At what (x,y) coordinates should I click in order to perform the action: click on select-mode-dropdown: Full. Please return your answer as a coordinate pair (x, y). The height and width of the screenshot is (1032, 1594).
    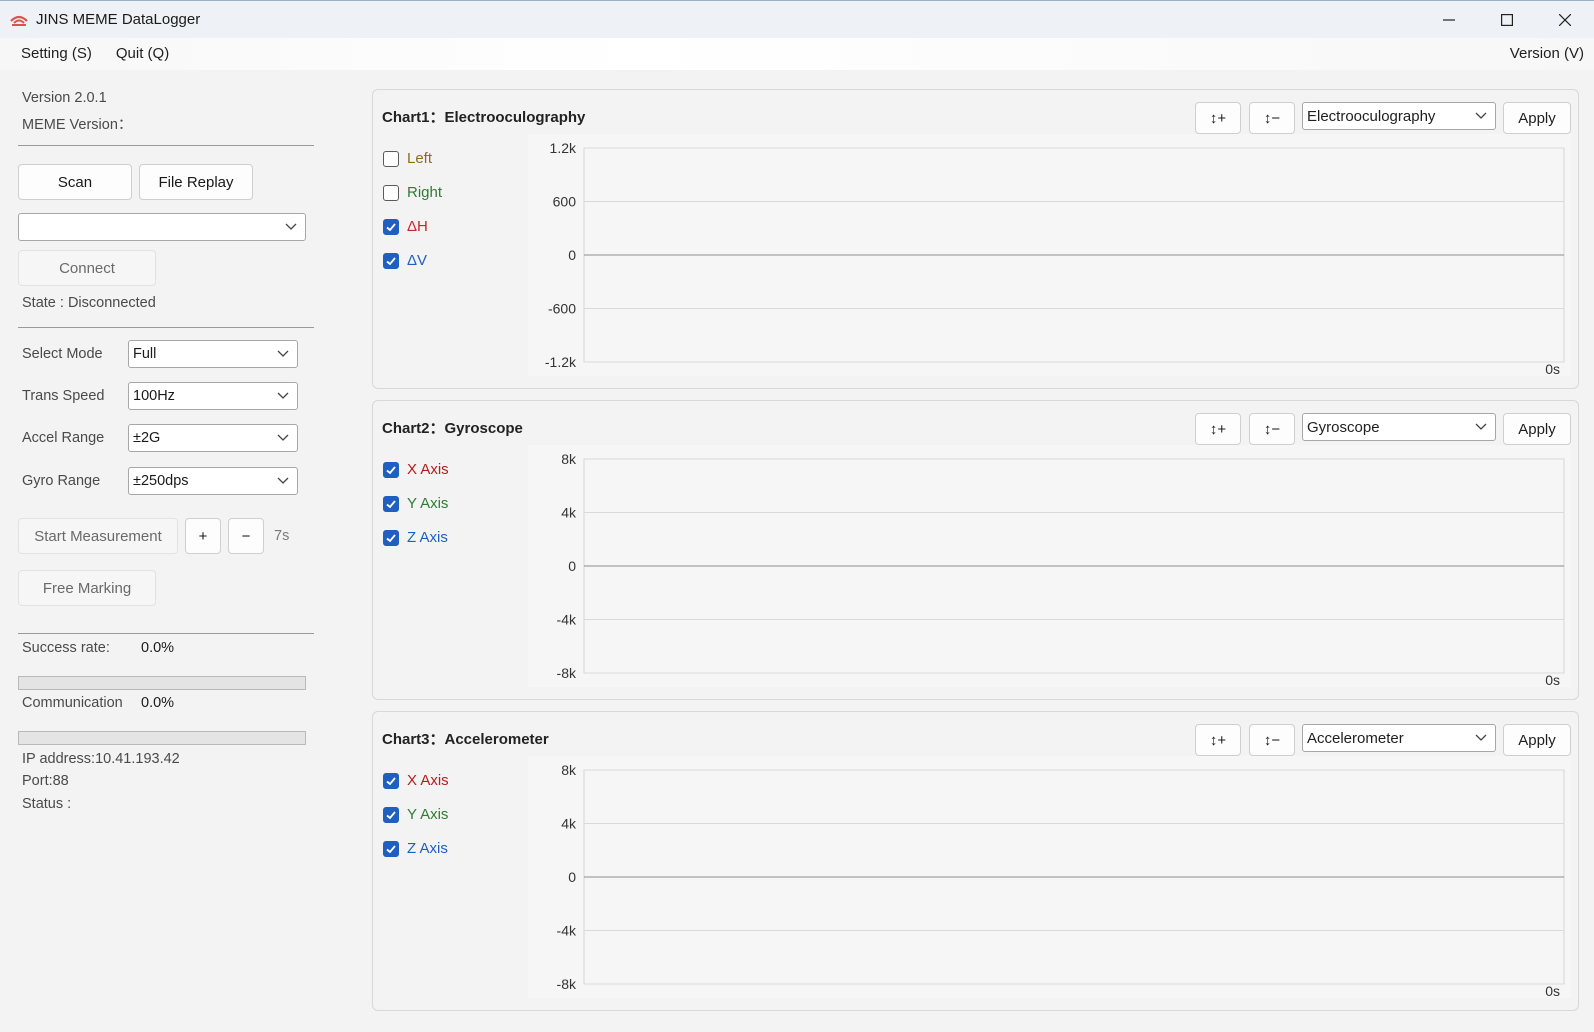
    Looking at the image, I should click on (213, 354).